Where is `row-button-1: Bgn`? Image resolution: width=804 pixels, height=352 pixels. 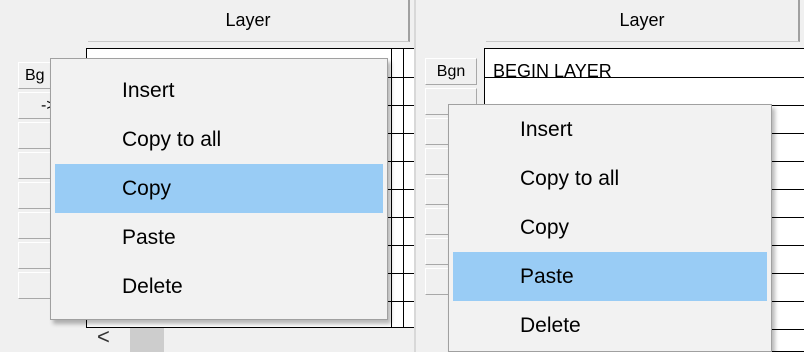 row-button-1: Bgn is located at coordinates (451, 71).